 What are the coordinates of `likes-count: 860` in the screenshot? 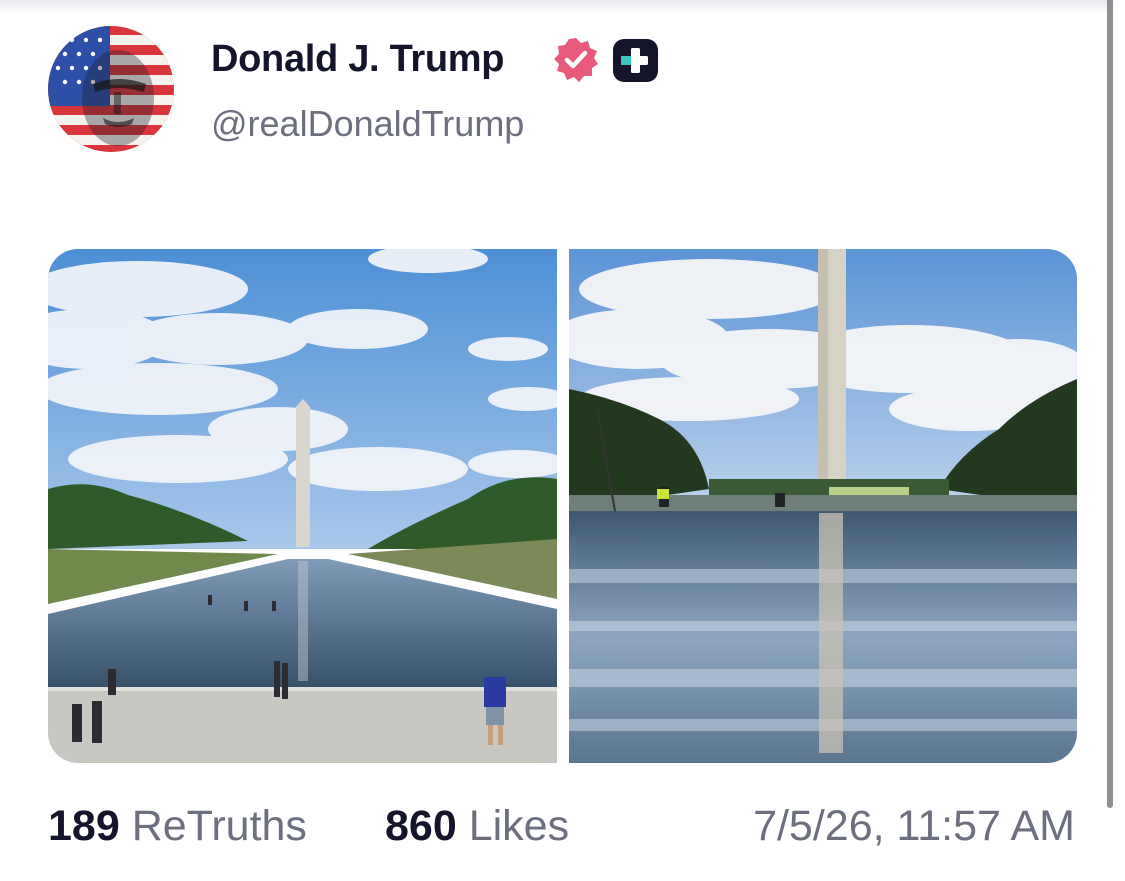 It's located at (421, 826).